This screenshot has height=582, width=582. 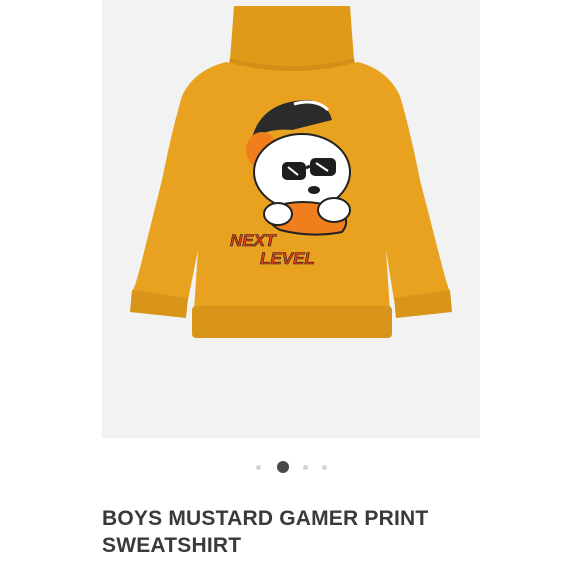 I want to click on collar, so click(x=292, y=36).